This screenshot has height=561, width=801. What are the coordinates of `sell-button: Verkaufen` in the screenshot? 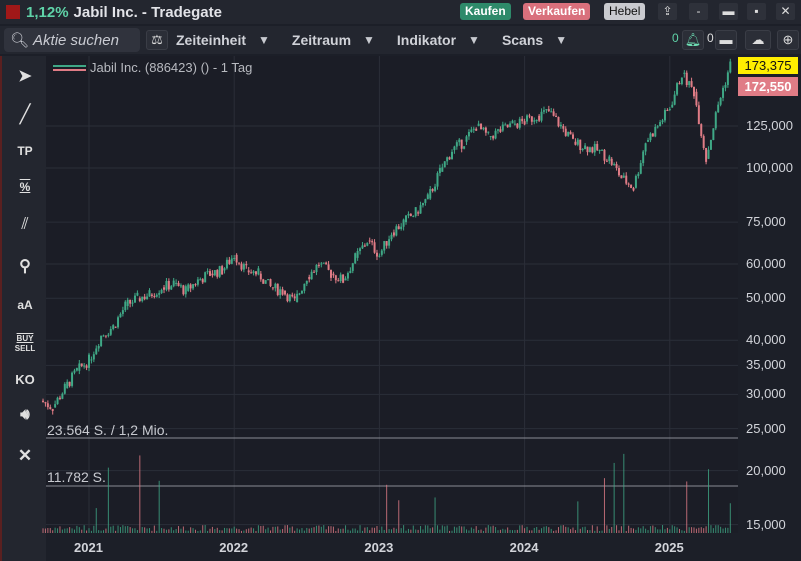 It's located at (557, 11).